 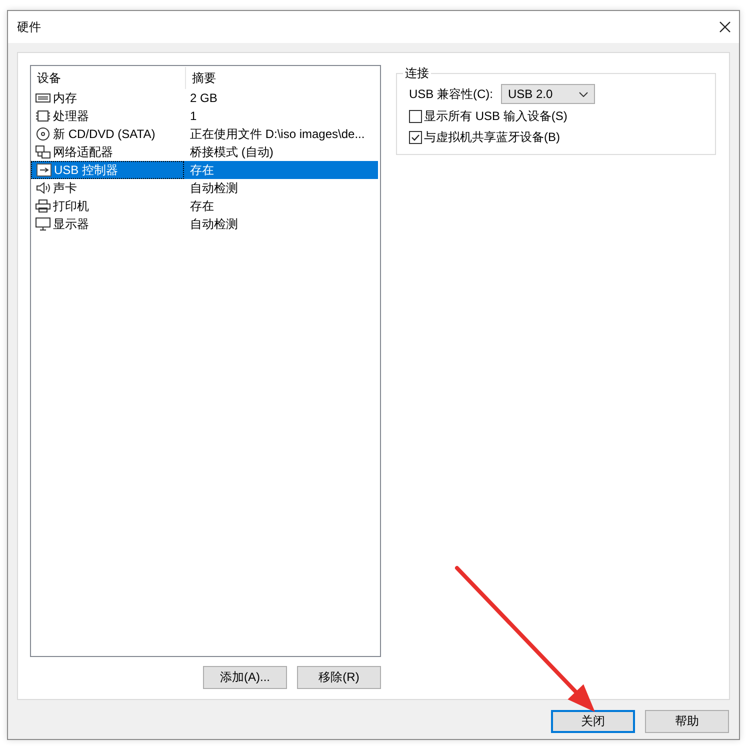 What do you see at coordinates (43, 188) in the screenshot?
I see `speaker-icon` at bounding box center [43, 188].